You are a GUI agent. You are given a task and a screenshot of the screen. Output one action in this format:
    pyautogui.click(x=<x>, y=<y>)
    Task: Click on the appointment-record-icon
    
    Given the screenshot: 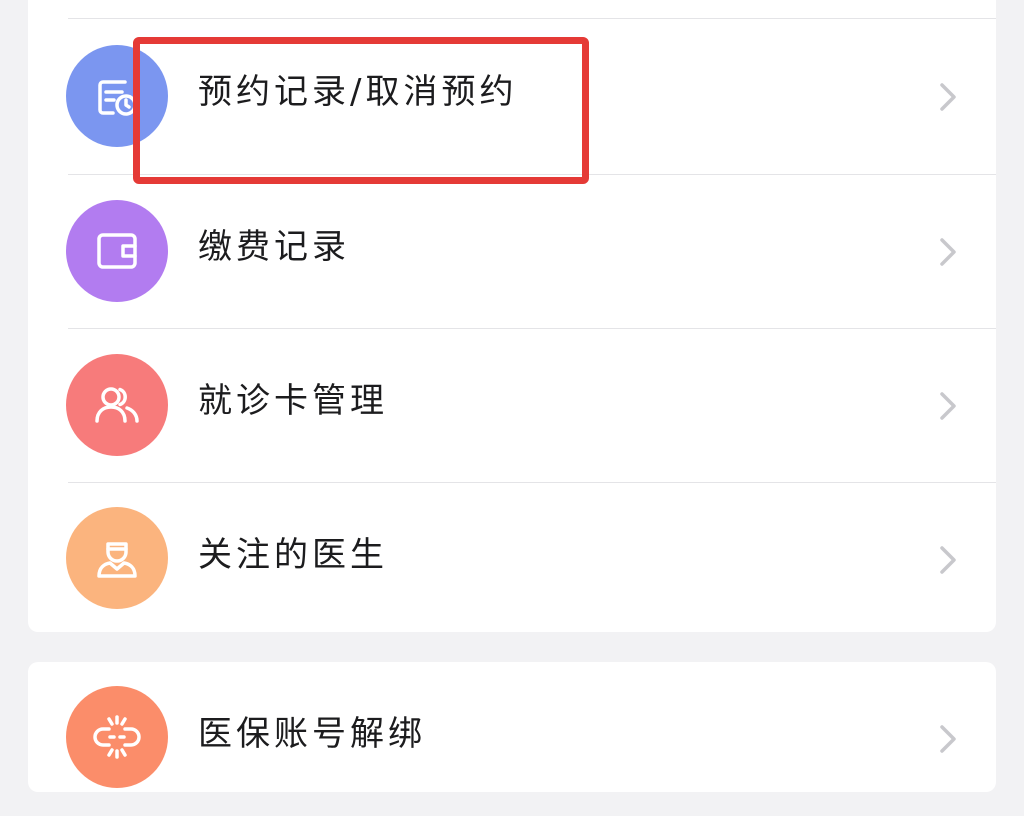 What is the action you would take?
    pyautogui.click(x=117, y=96)
    